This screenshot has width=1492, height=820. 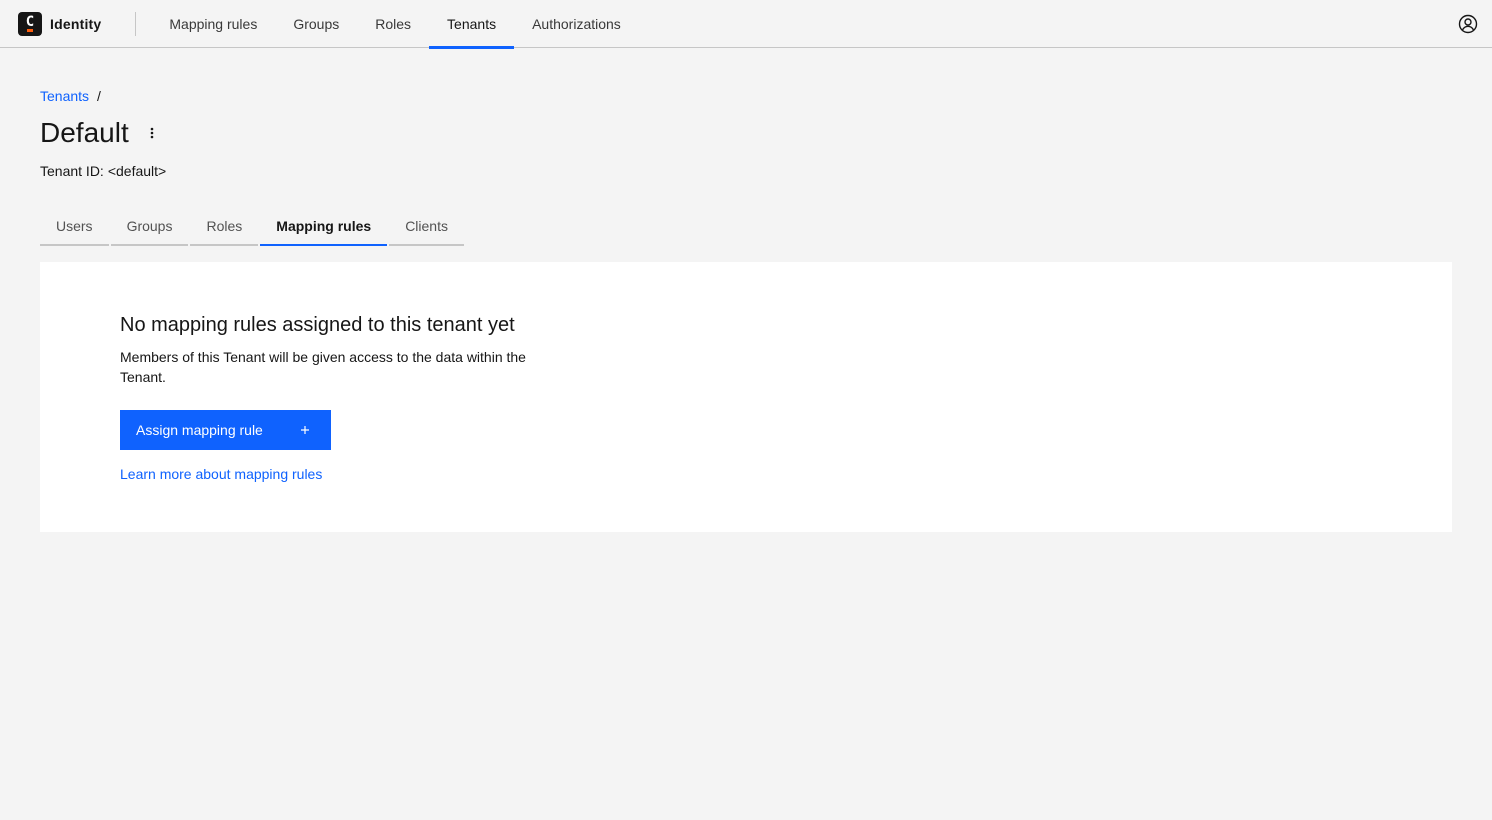 I want to click on tab-groups: Groups, so click(x=149, y=226).